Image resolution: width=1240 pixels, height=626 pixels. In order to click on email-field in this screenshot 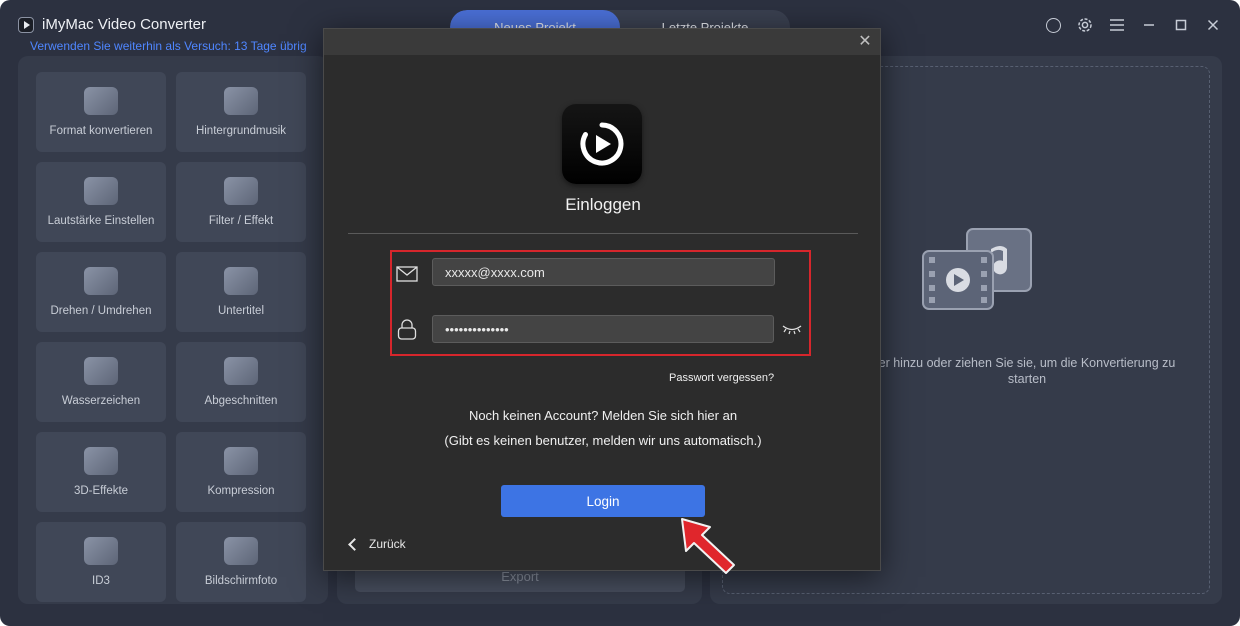, I will do `click(603, 272)`.